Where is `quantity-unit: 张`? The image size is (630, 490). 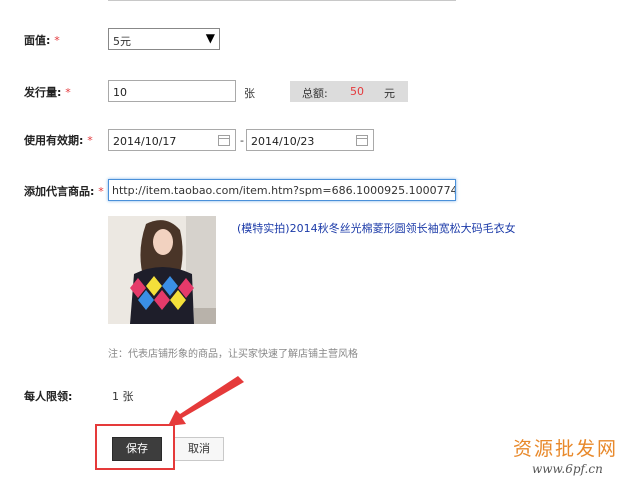
quantity-unit: 张 is located at coordinates (249, 93).